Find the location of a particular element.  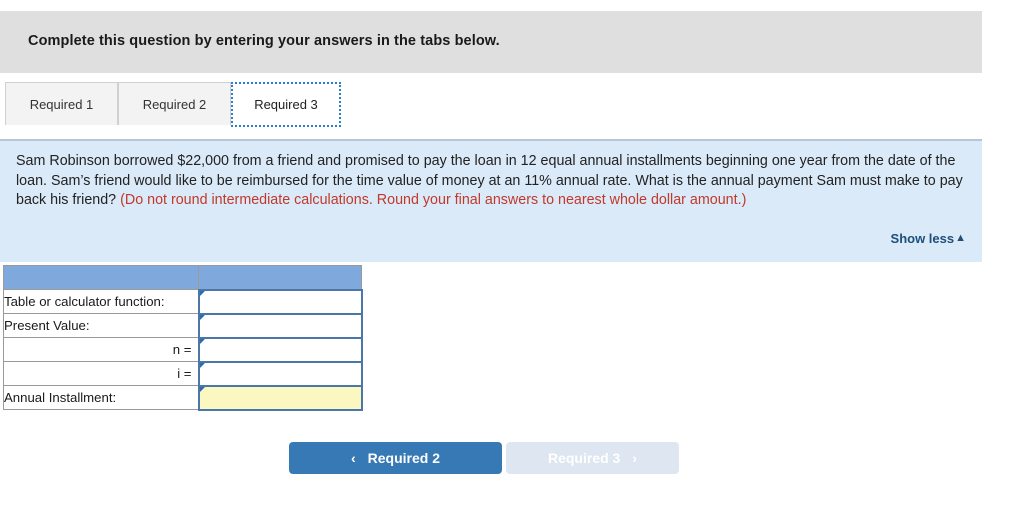

input-cell-present-value is located at coordinates (280, 325).